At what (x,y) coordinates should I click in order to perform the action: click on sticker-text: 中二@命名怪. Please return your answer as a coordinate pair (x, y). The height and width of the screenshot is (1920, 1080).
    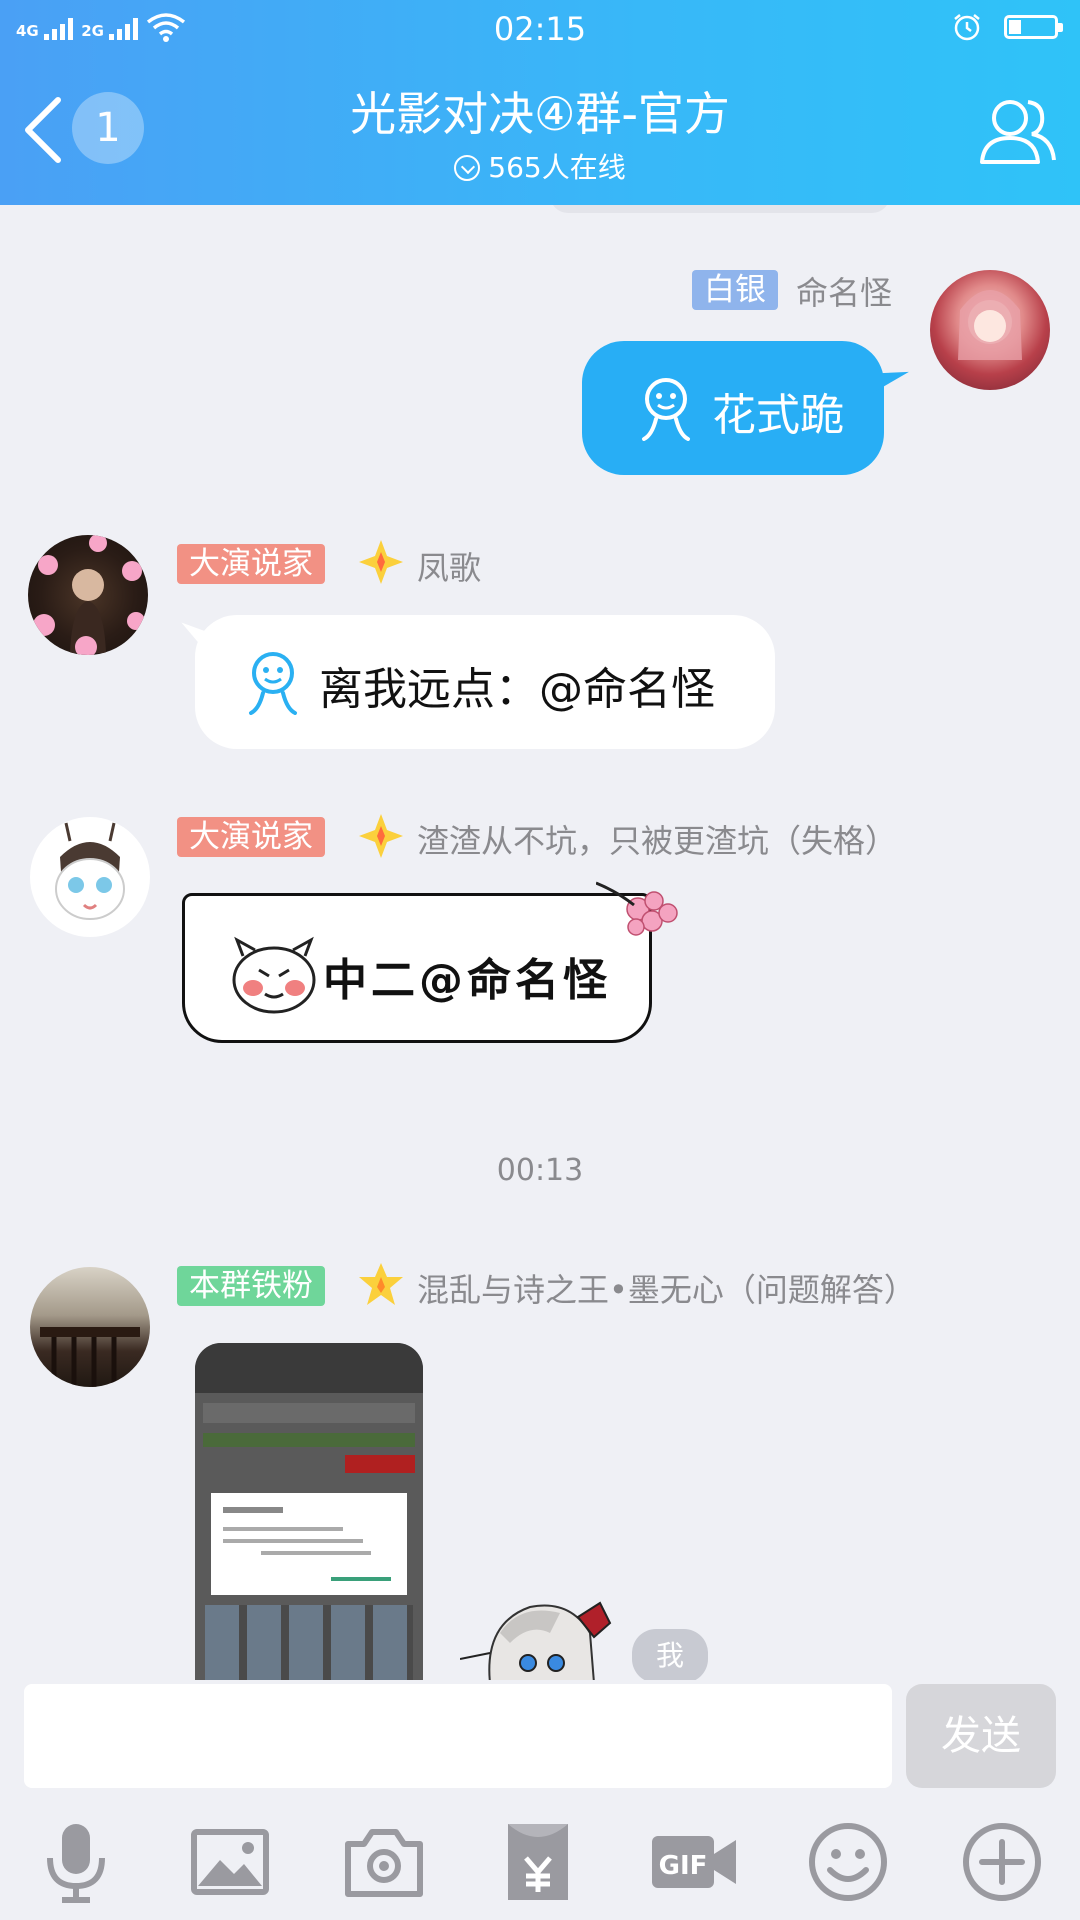
    Looking at the image, I should click on (467, 980).